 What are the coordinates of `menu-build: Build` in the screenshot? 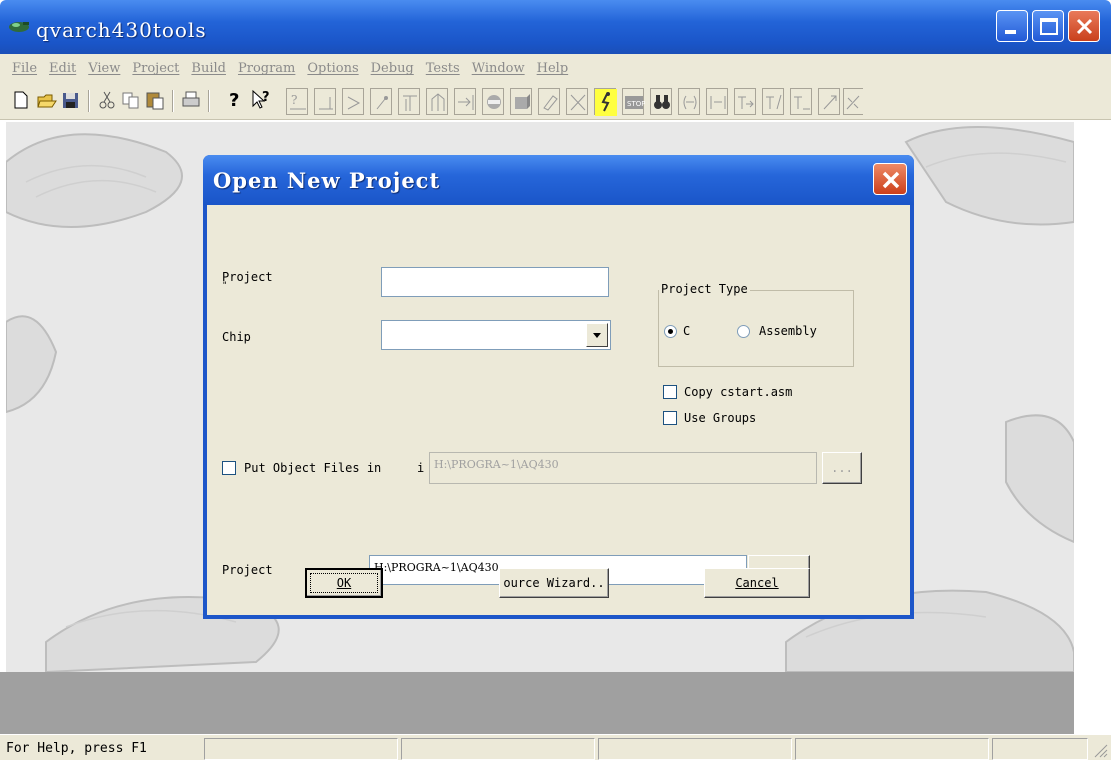 It's located at (208, 68).